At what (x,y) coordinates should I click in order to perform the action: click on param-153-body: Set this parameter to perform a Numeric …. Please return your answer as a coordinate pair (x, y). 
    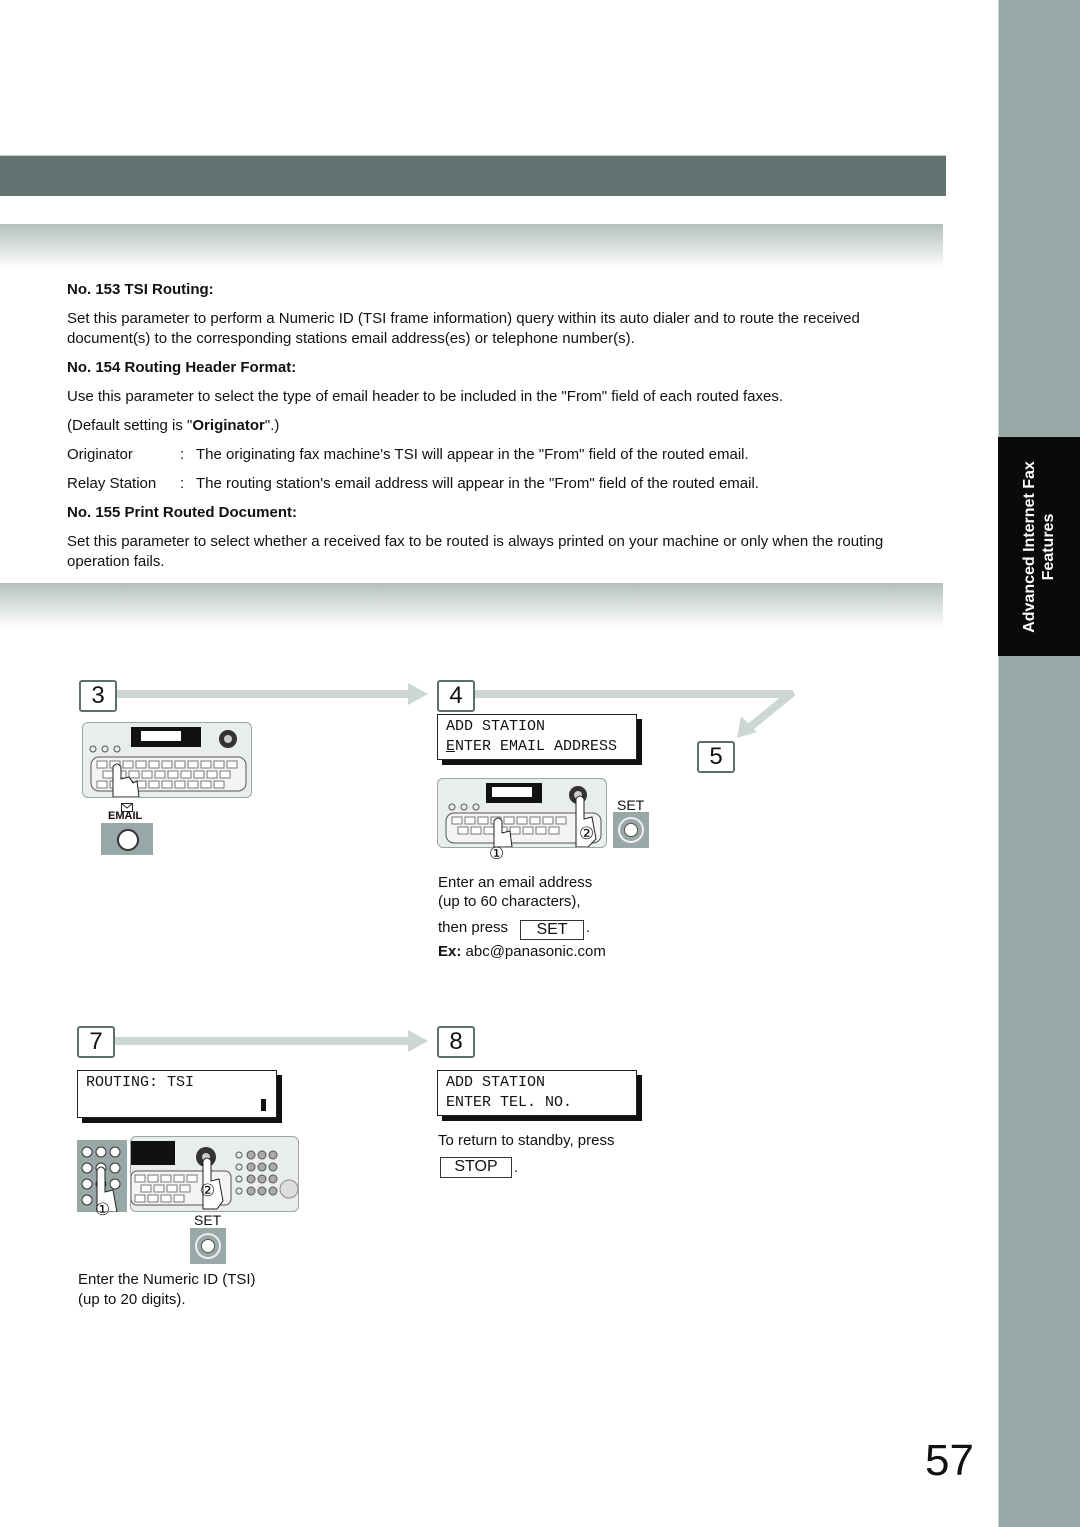
    Looking at the image, I should click on (463, 328).